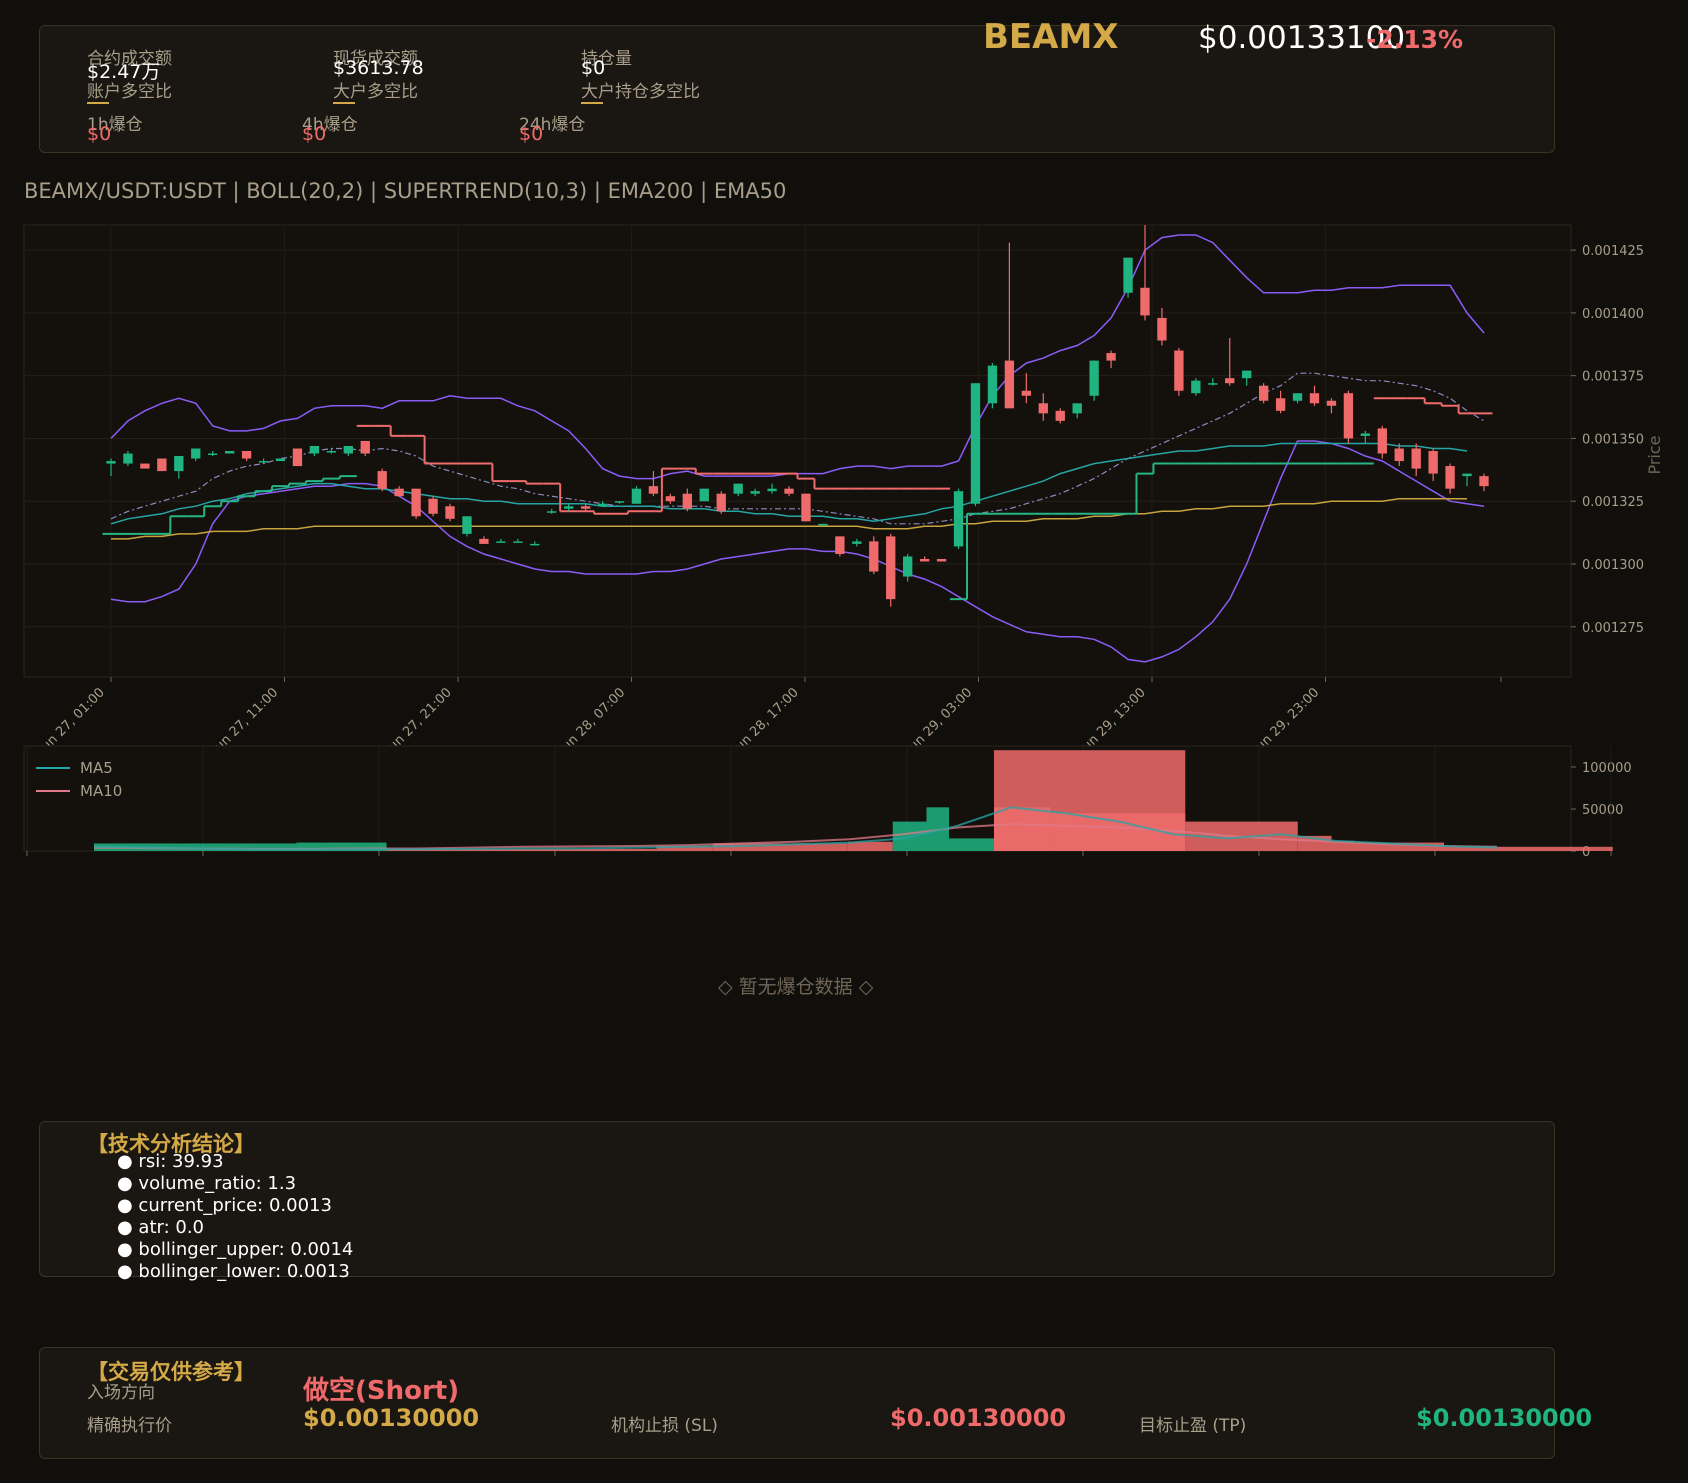 The height and width of the screenshot is (1483, 1688). I want to click on volume-y-tick-label: 50000, so click(1602, 810).